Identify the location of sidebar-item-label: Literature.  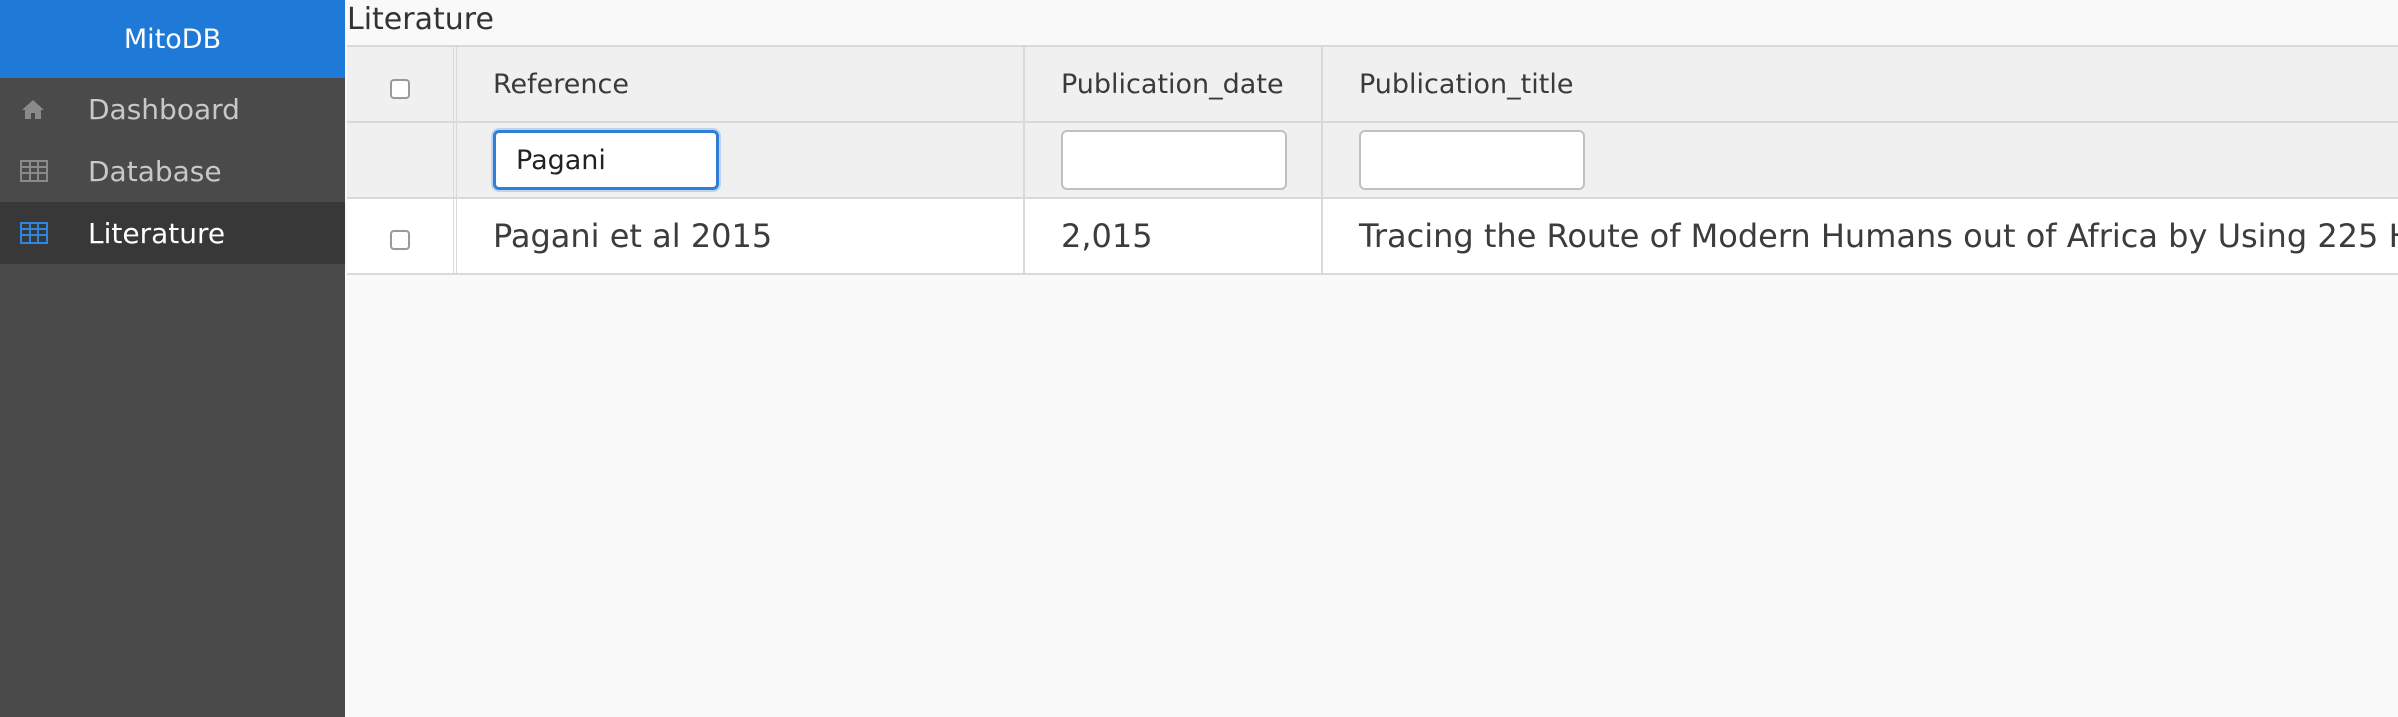
(157, 233).